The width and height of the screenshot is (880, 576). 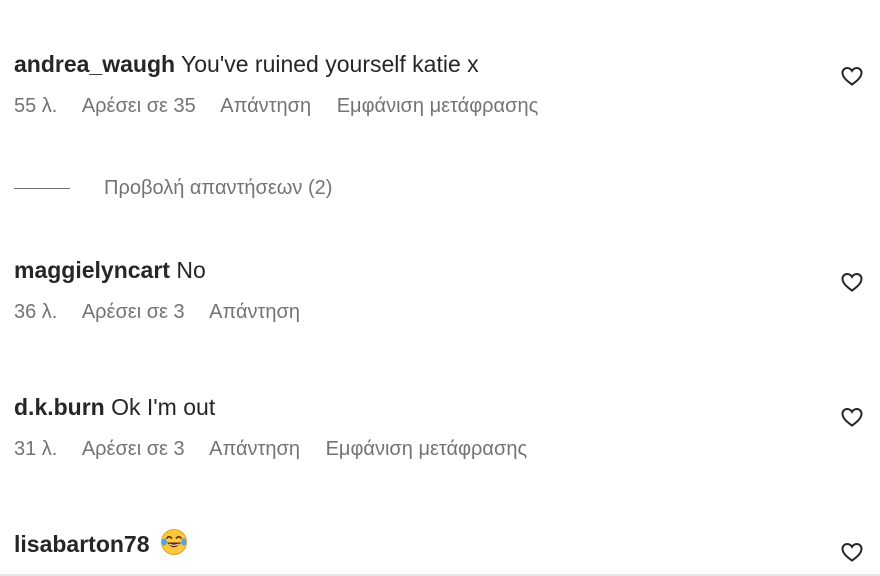 I want to click on comment-text: You've ruined yourself katie x, so click(x=330, y=64).